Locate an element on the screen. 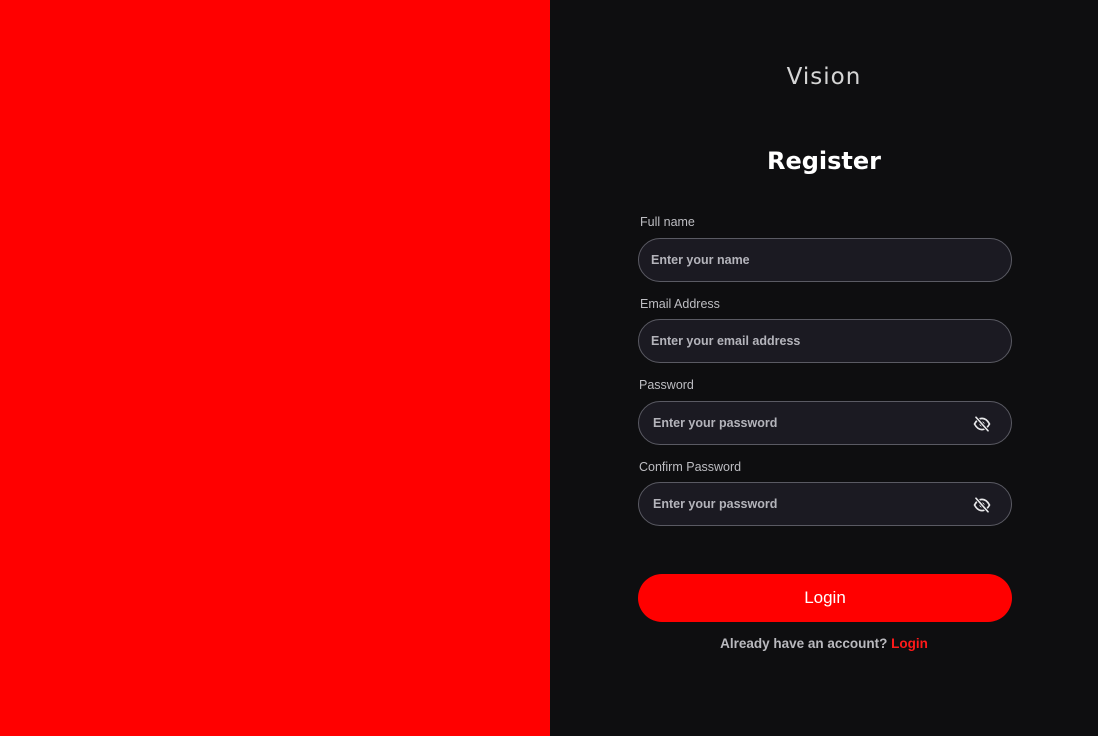 This screenshot has width=1098, height=736. login-prompt: Already have an account? Login is located at coordinates (824, 643).